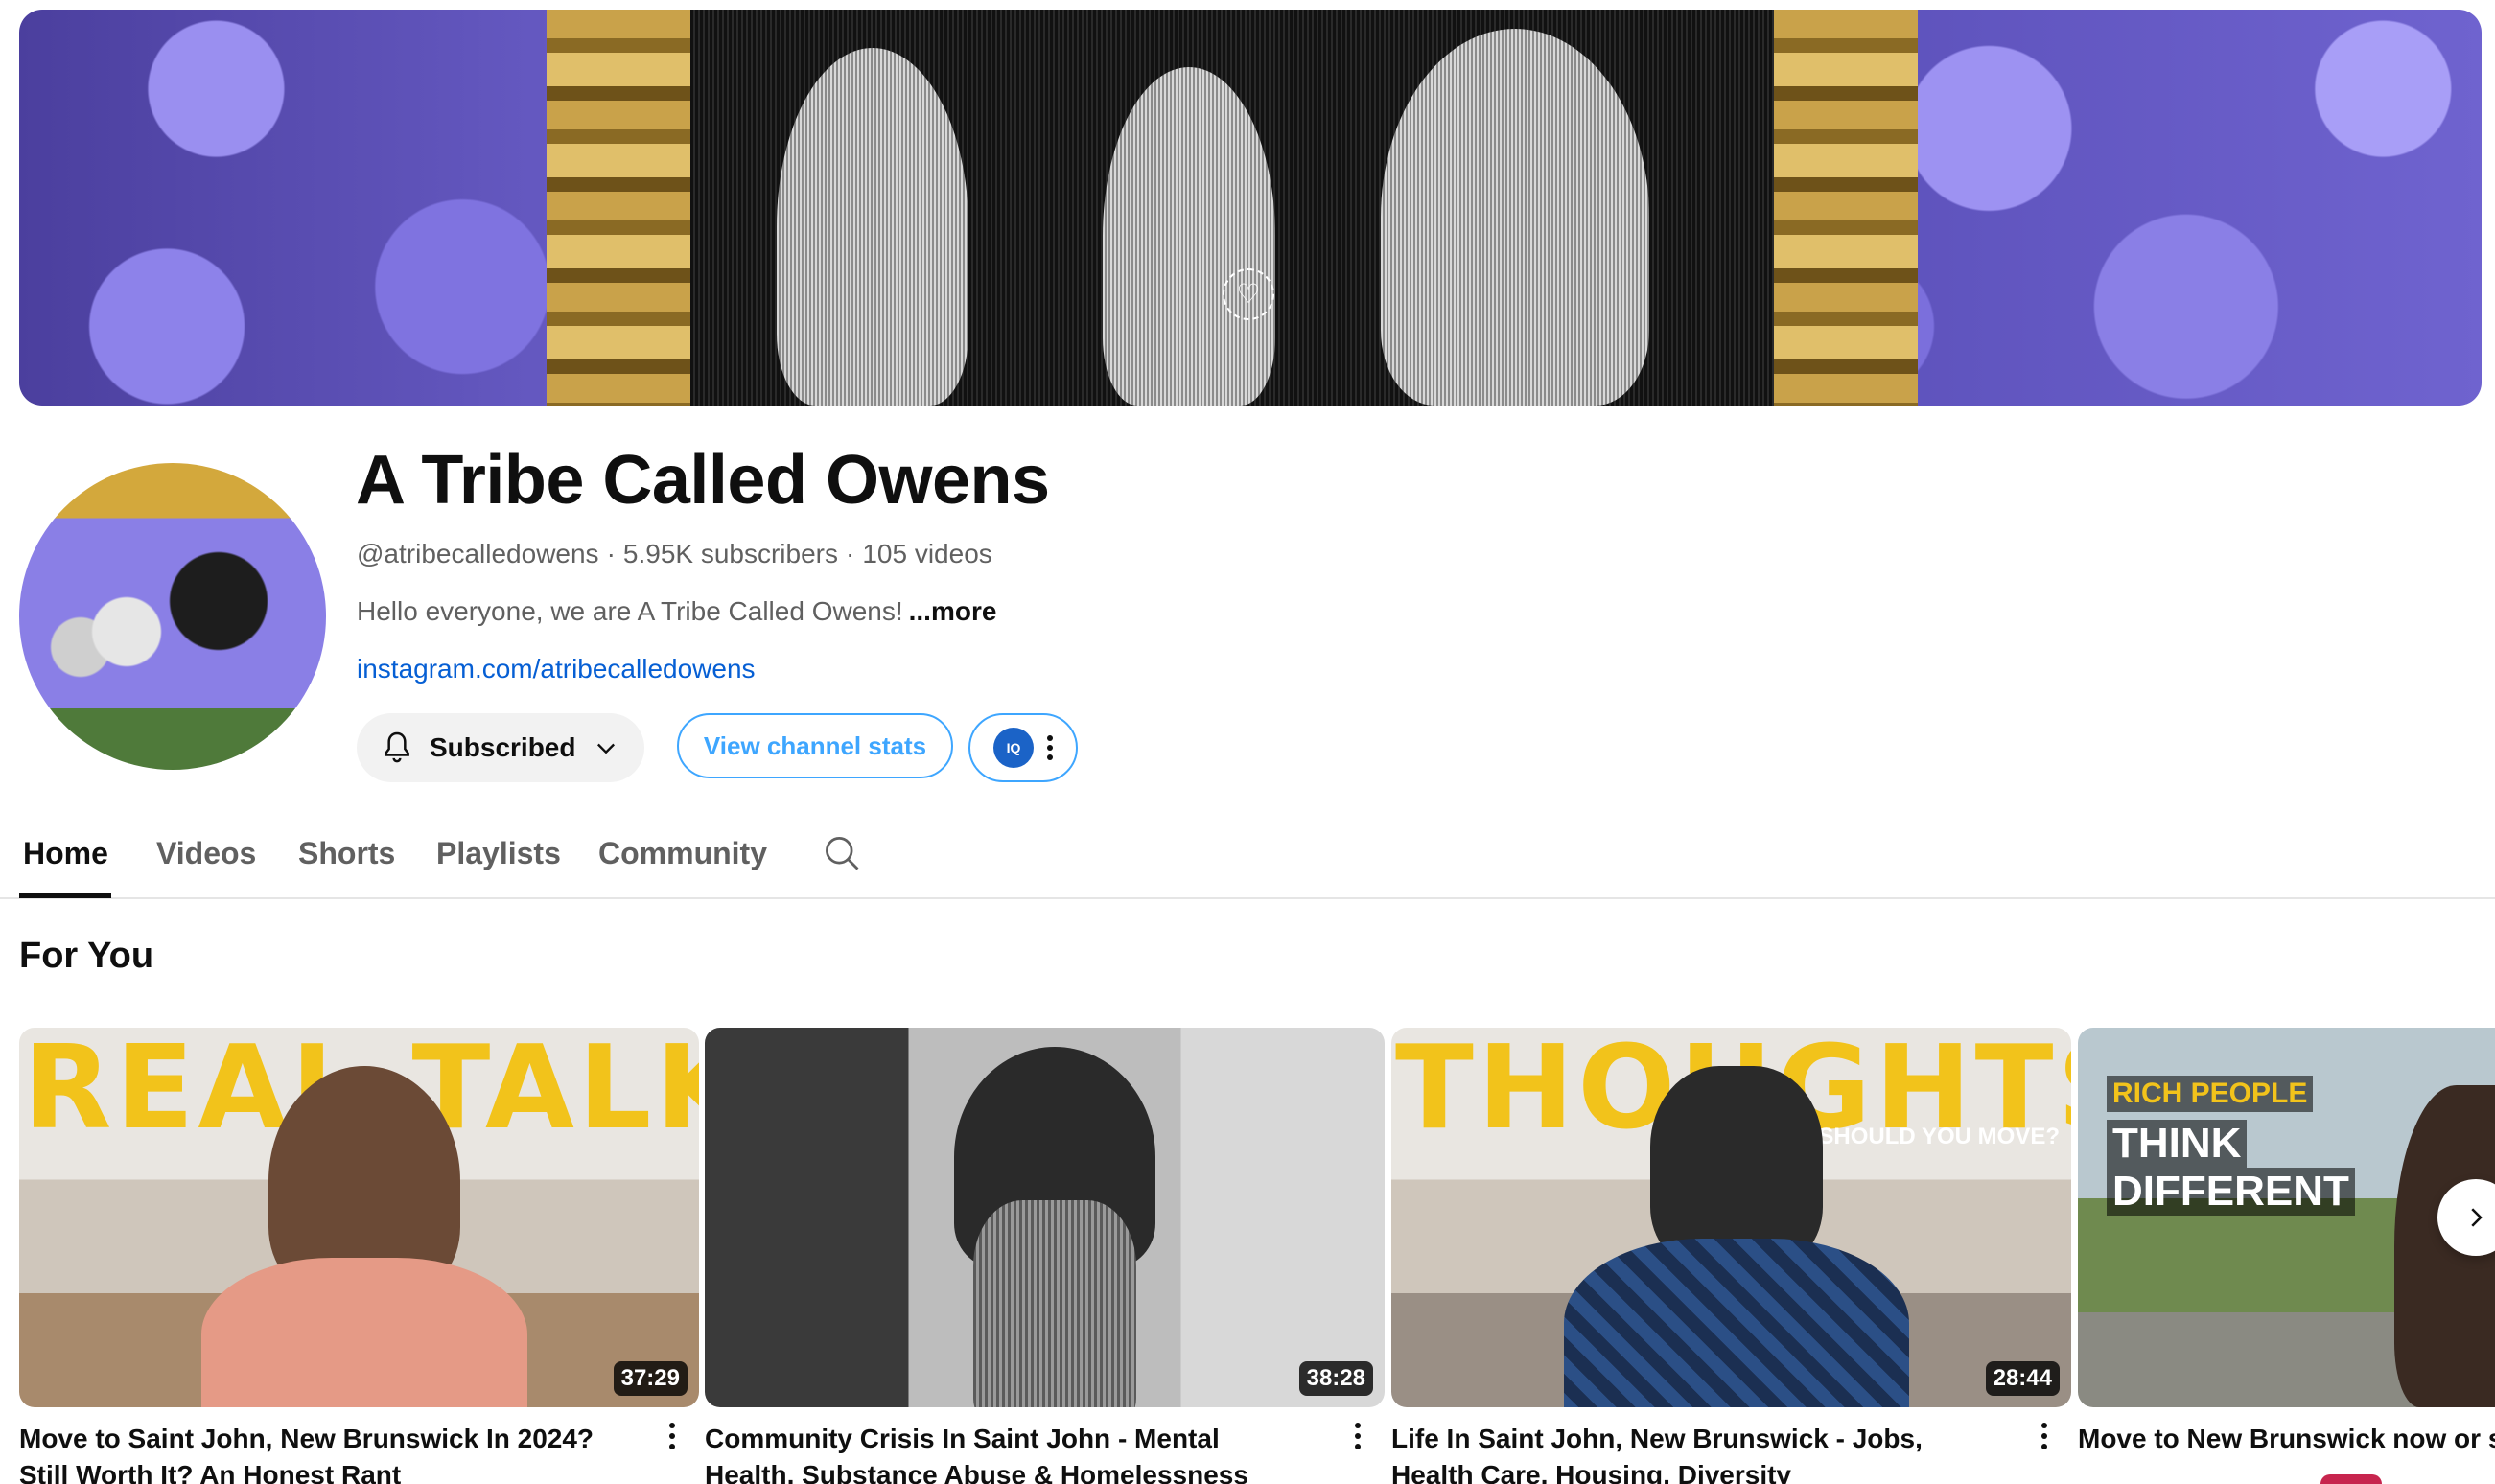 The height and width of the screenshot is (1484, 2495). I want to click on video-duration: 38:28, so click(1335, 1379).